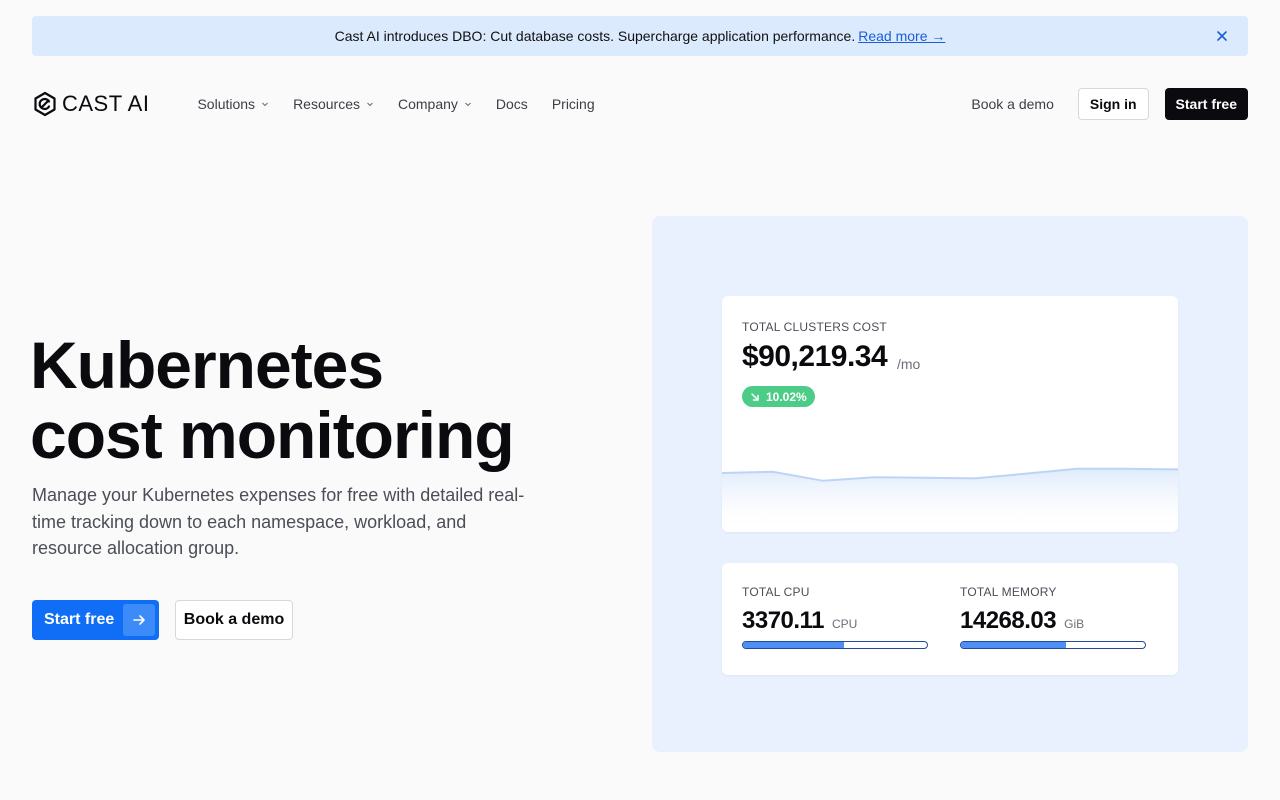 Image resolution: width=1280 pixels, height=800 pixels. I want to click on hero-title-line1: Kubernetes, so click(207, 365).